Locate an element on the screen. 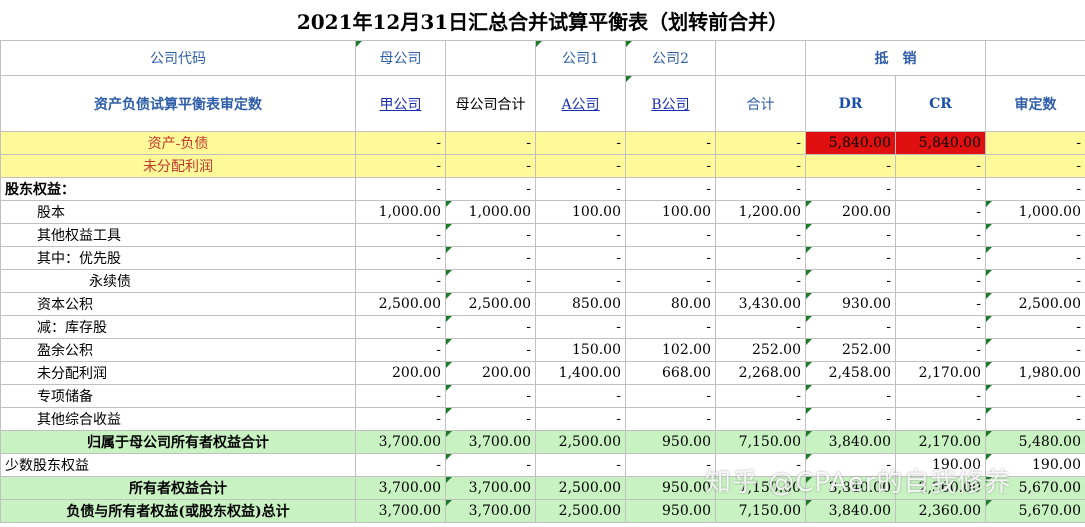 The width and height of the screenshot is (1085, 527). row-label: 股东权益： is located at coordinates (178, 189).